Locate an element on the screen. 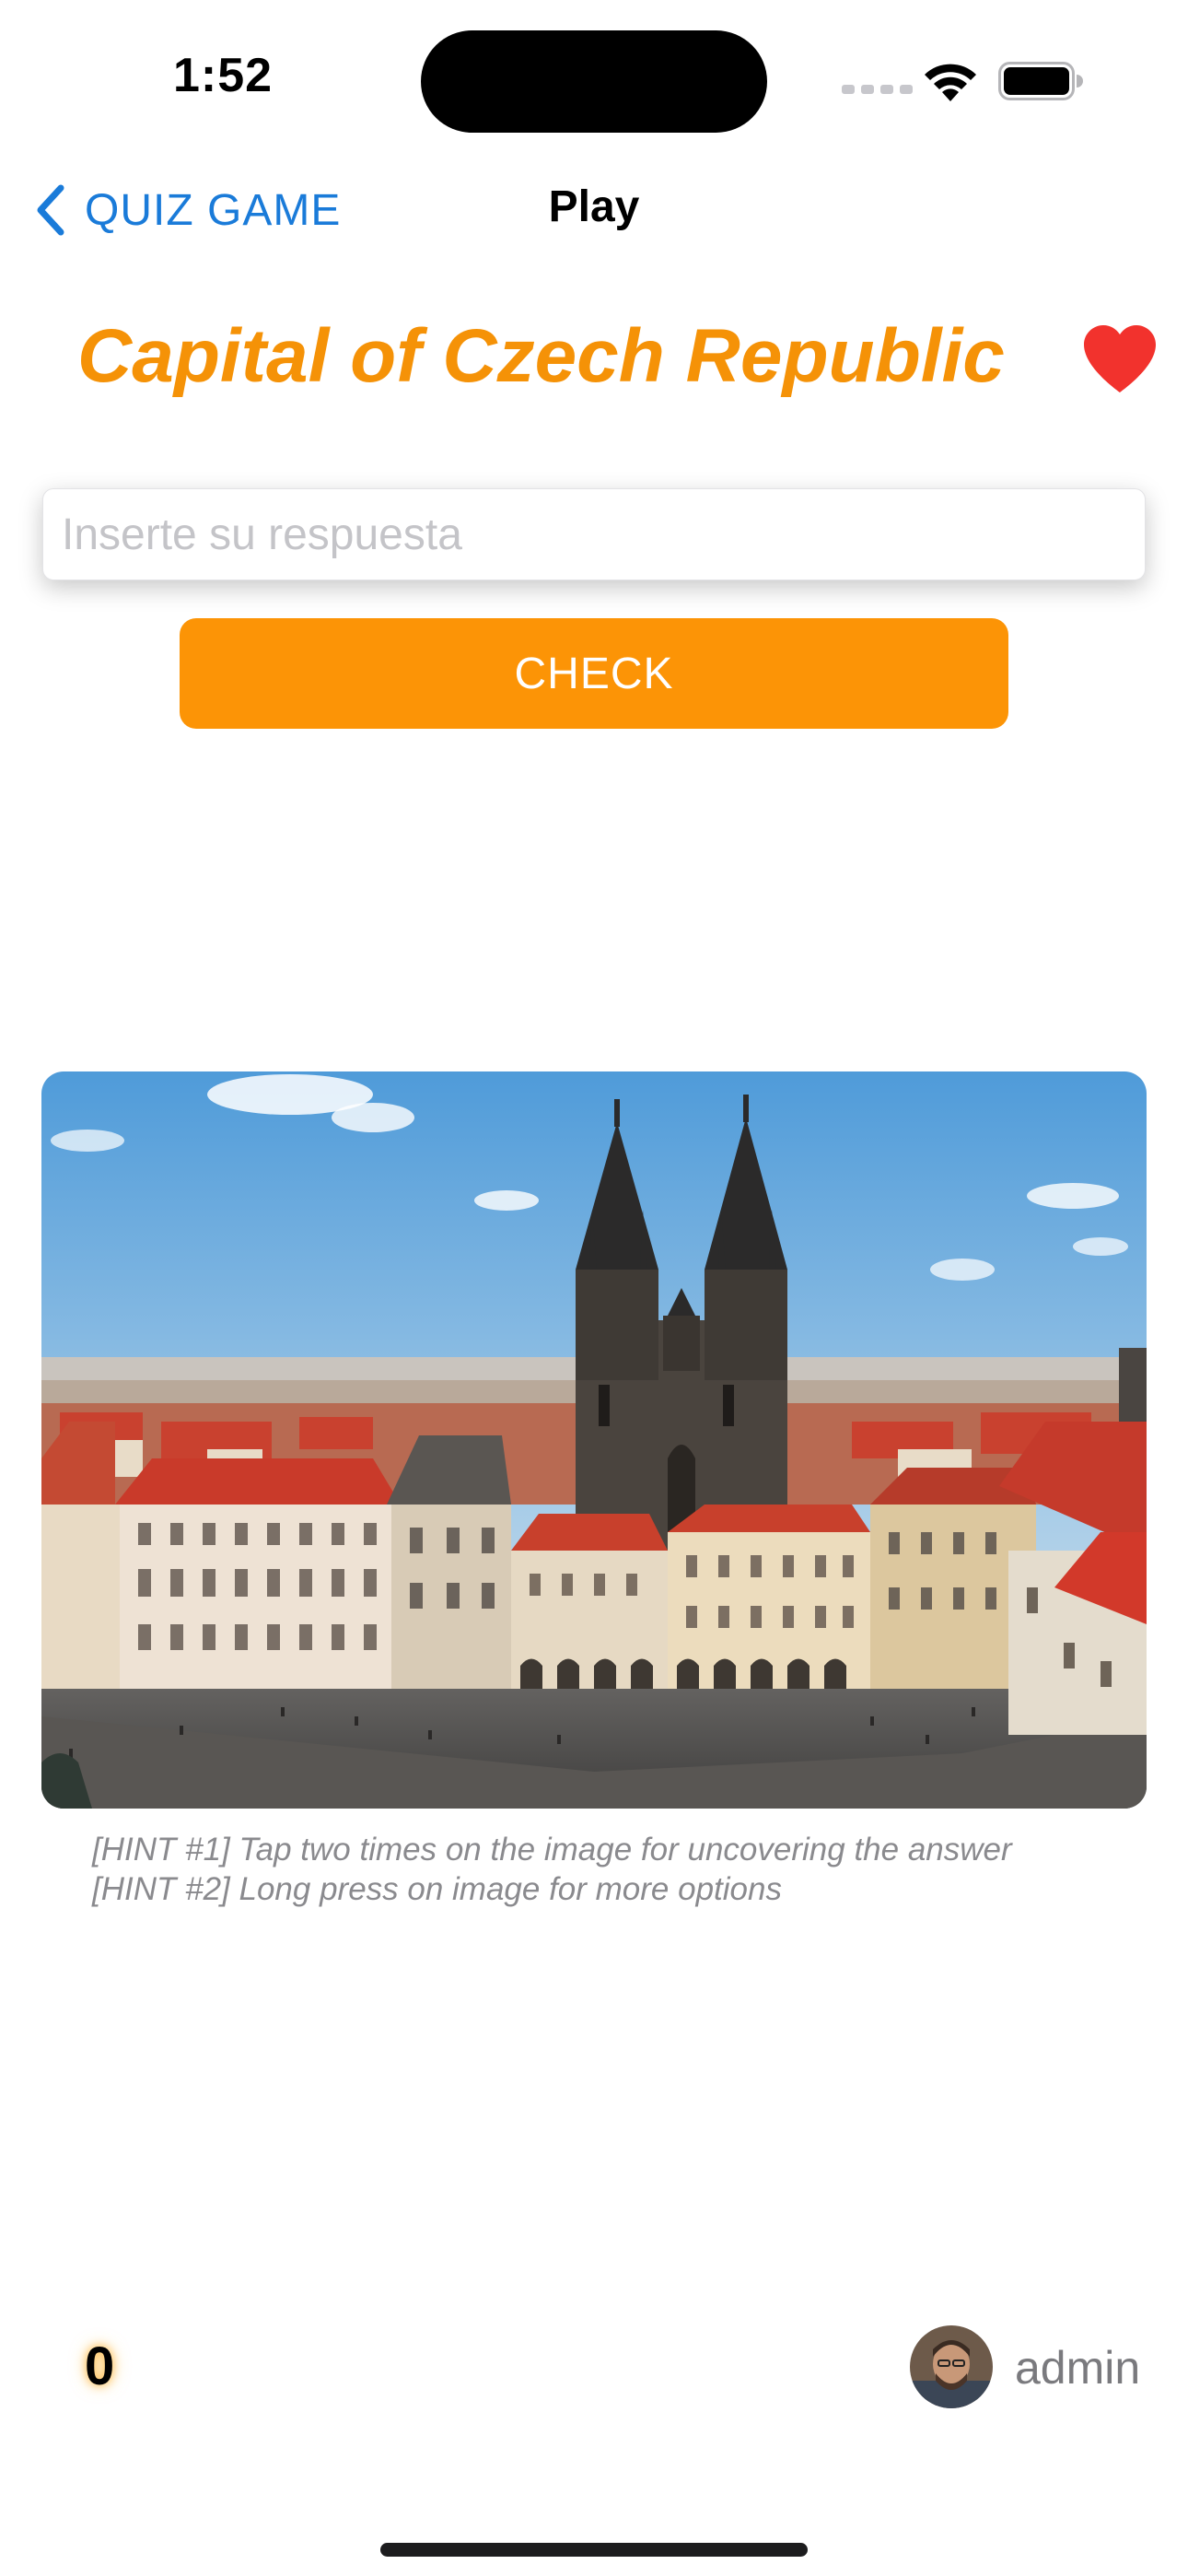  username: admin is located at coordinates (1077, 2368).